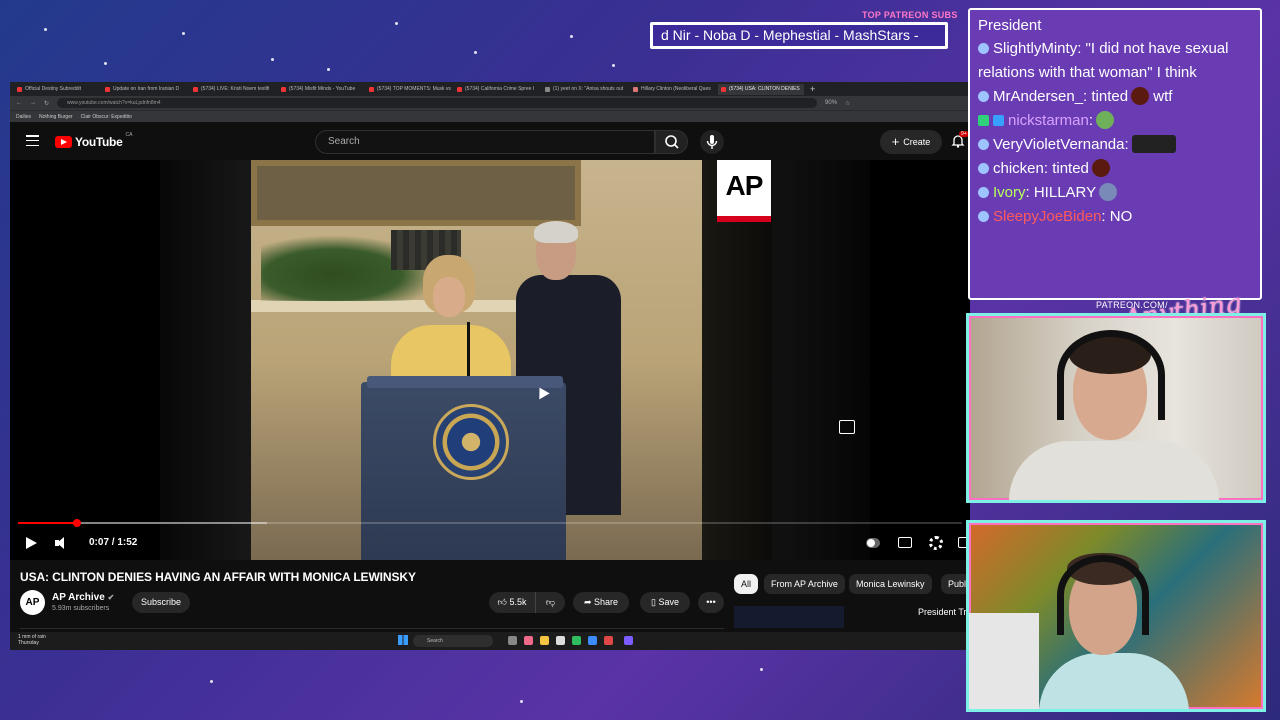  Describe the element at coordinates (31, 543) in the screenshot. I see `play-icon` at that location.